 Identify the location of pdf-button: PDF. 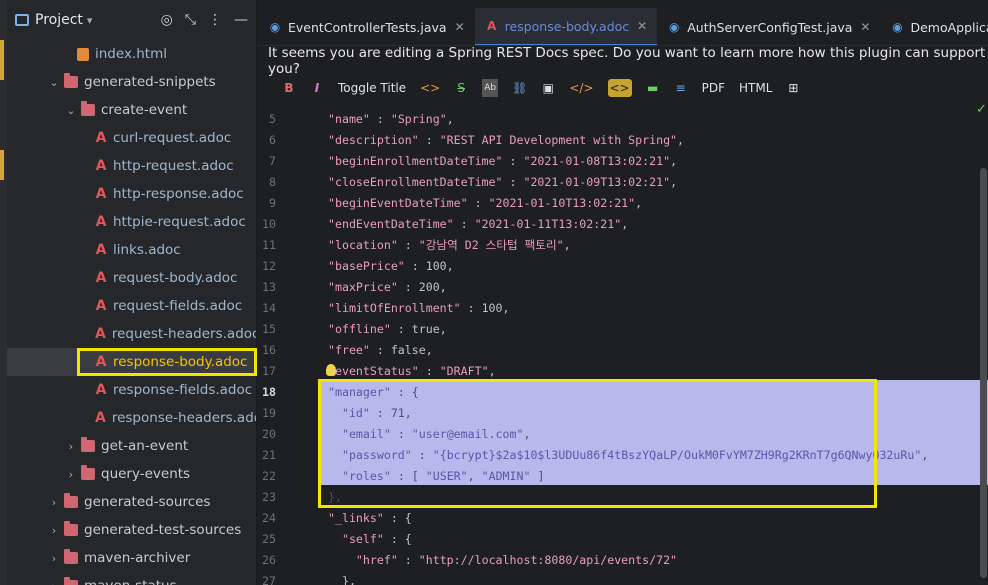
(713, 88).